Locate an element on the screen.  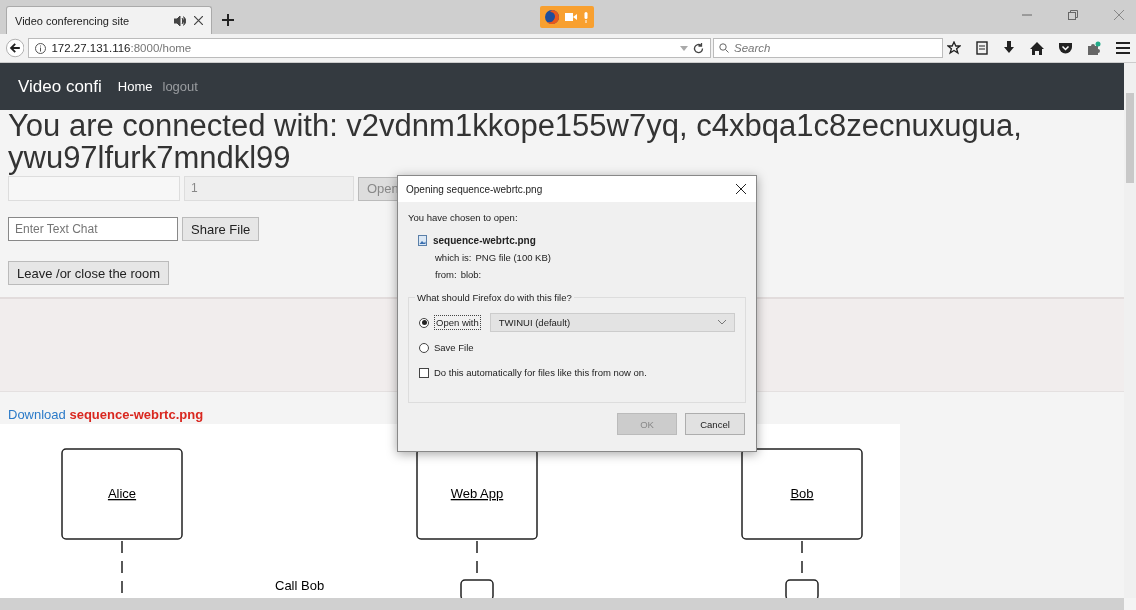
app-select: TWINUI (default) is located at coordinates (612, 322).